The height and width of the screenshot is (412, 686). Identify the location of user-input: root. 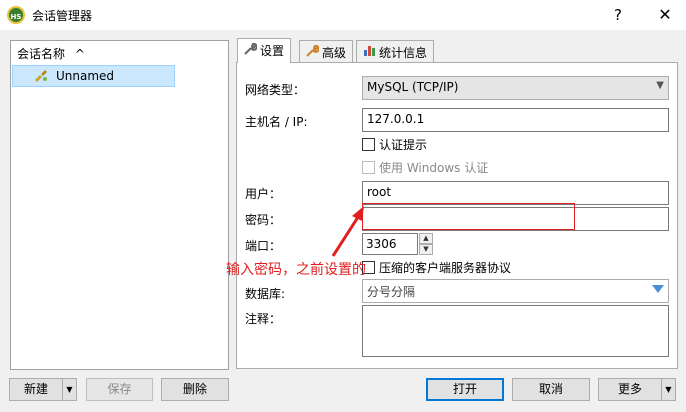
(515, 193).